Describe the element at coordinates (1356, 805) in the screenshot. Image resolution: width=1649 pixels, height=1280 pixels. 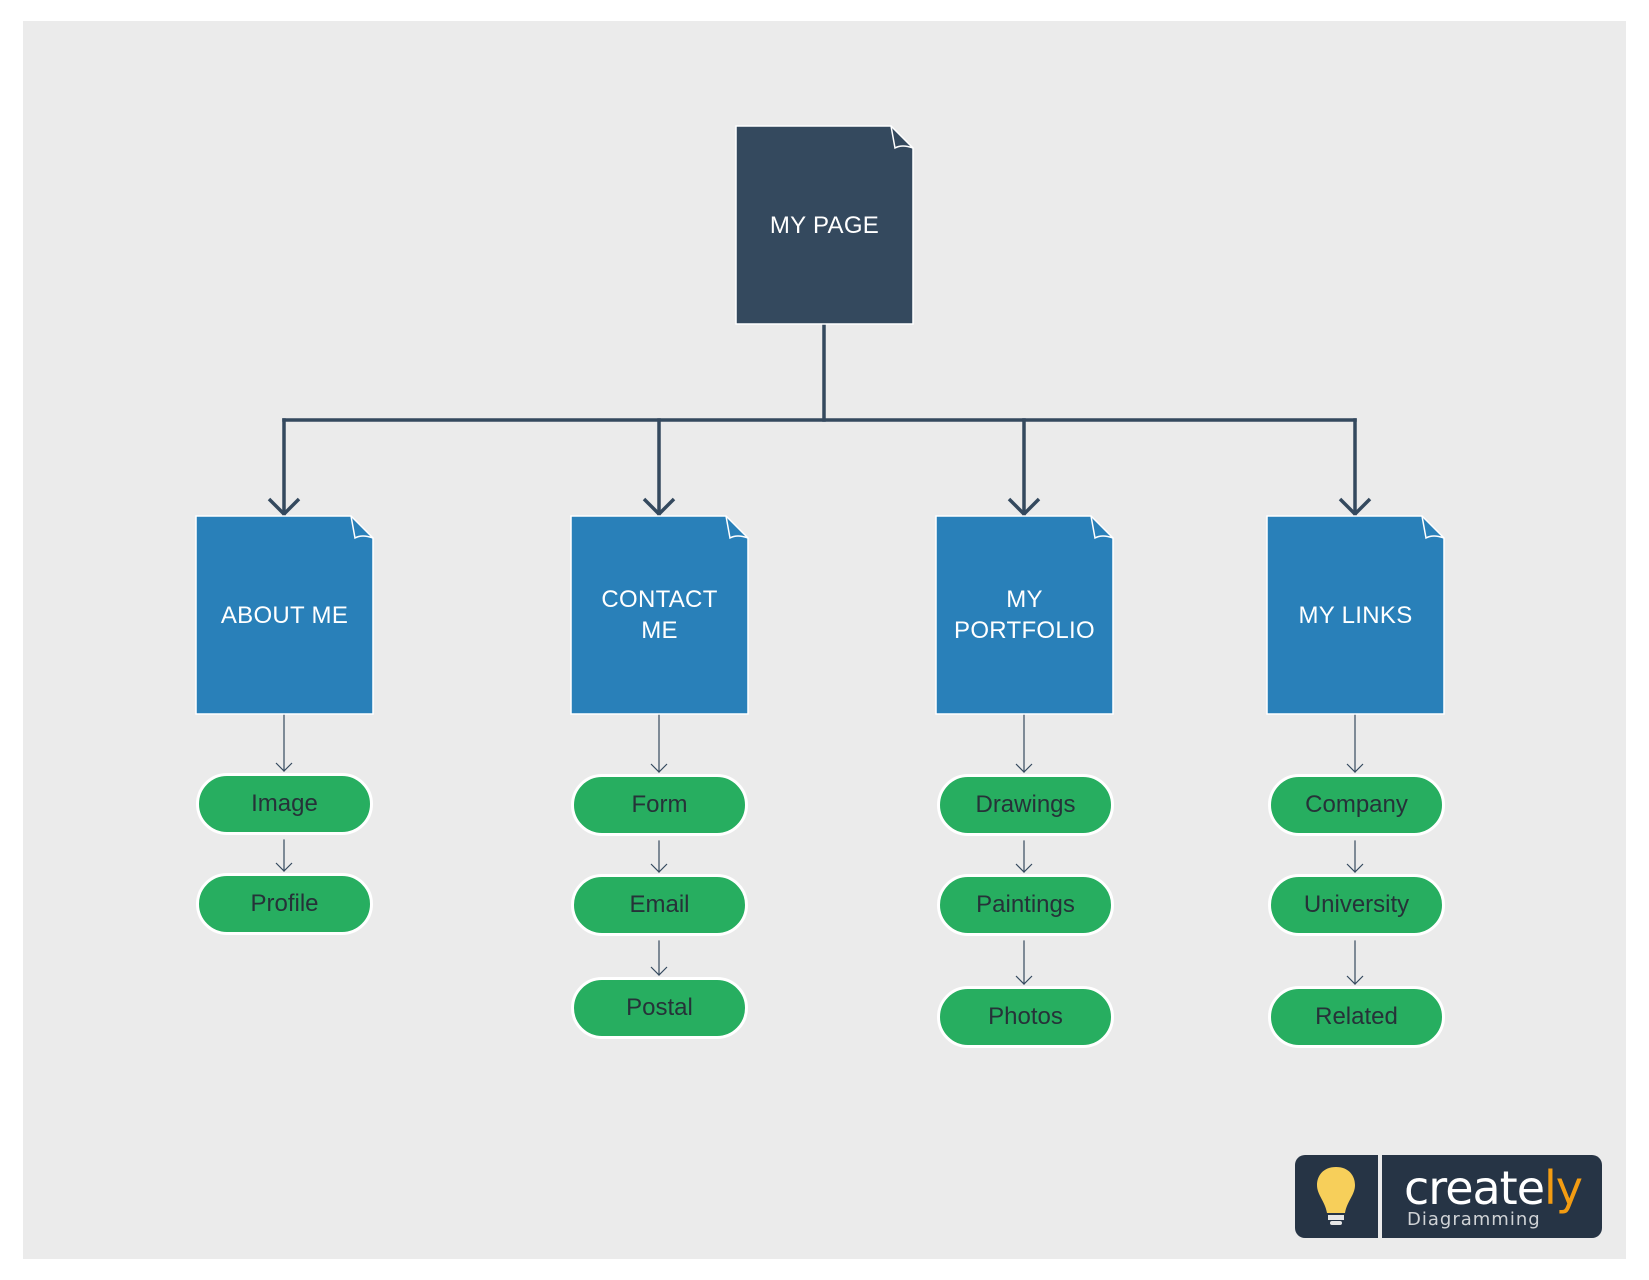
I see `item-company: Company` at that location.